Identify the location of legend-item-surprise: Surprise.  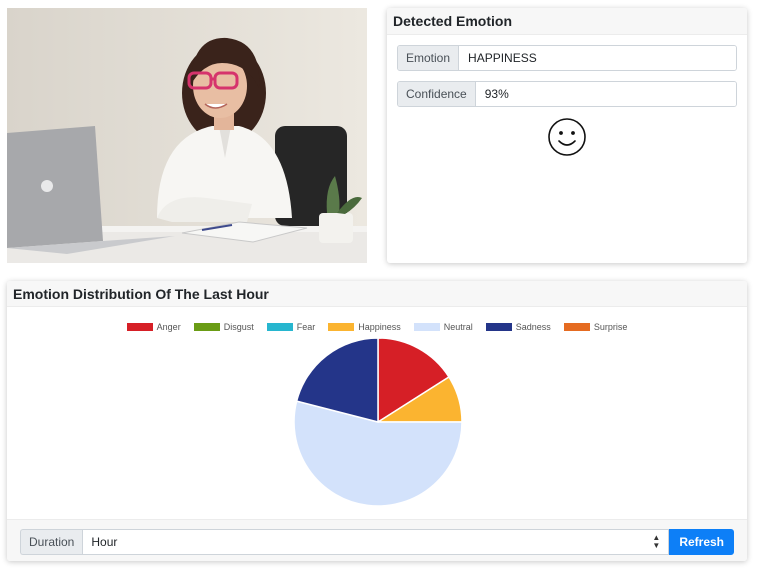
(595, 327).